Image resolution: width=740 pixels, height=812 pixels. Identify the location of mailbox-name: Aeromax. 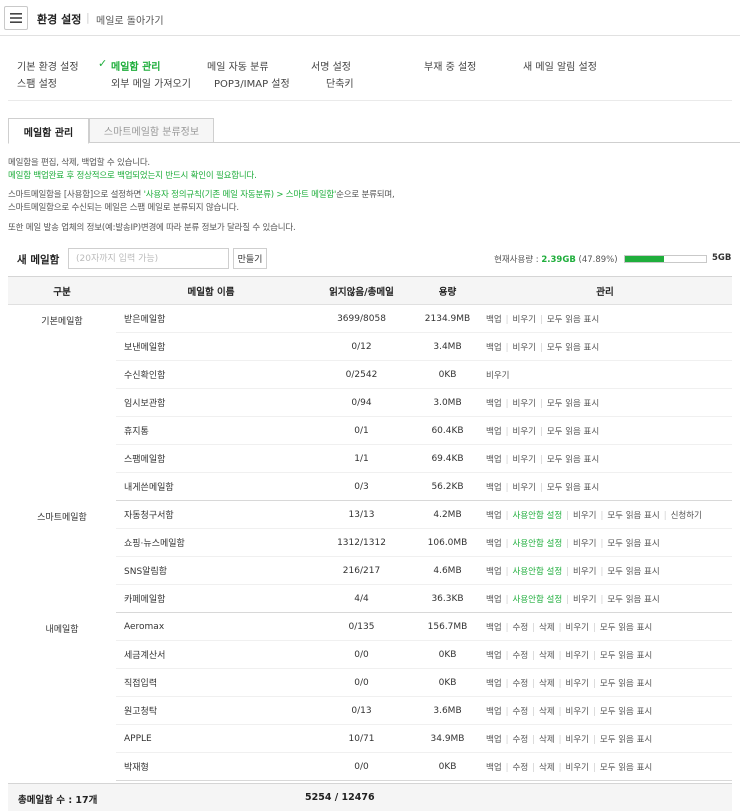
(211, 626).